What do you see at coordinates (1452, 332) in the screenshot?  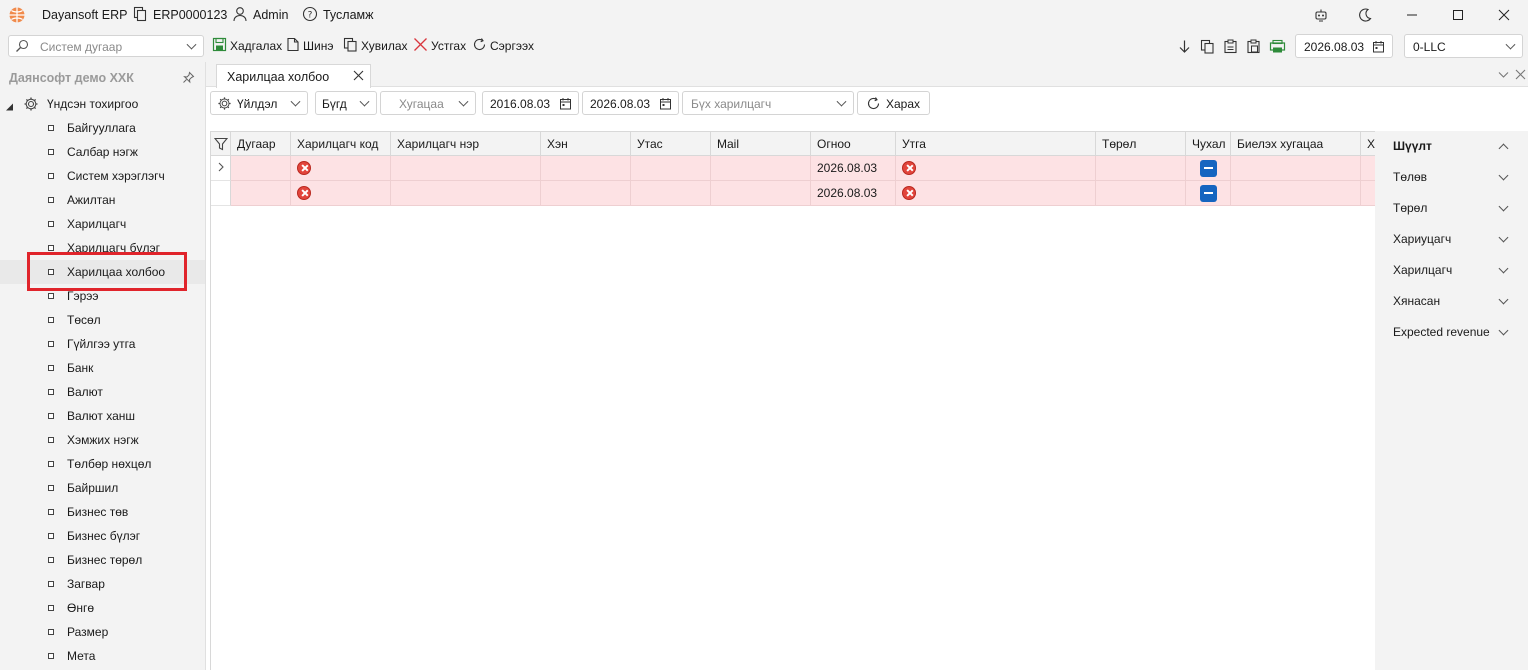 I see `filter-section: Expected revenue` at bounding box center [1452, 332].